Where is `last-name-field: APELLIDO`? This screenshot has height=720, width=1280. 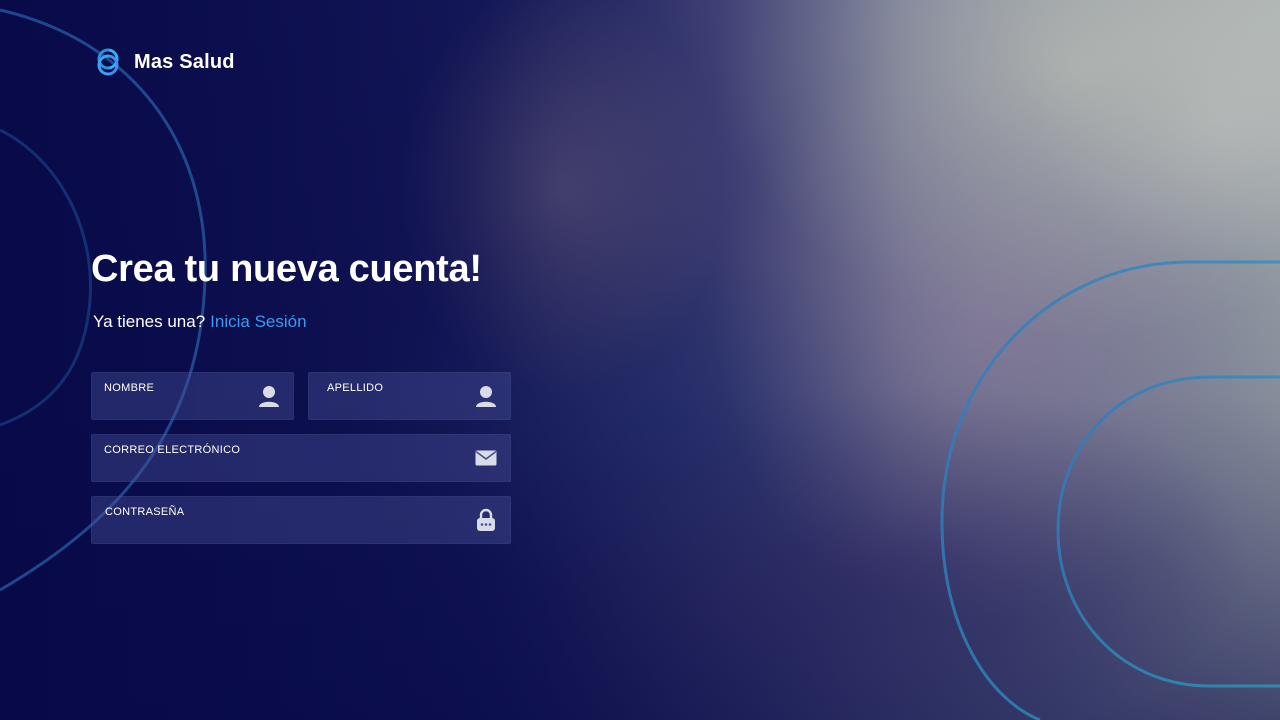 last-name-field: APELLIDO is located at coordinates (409, 396).